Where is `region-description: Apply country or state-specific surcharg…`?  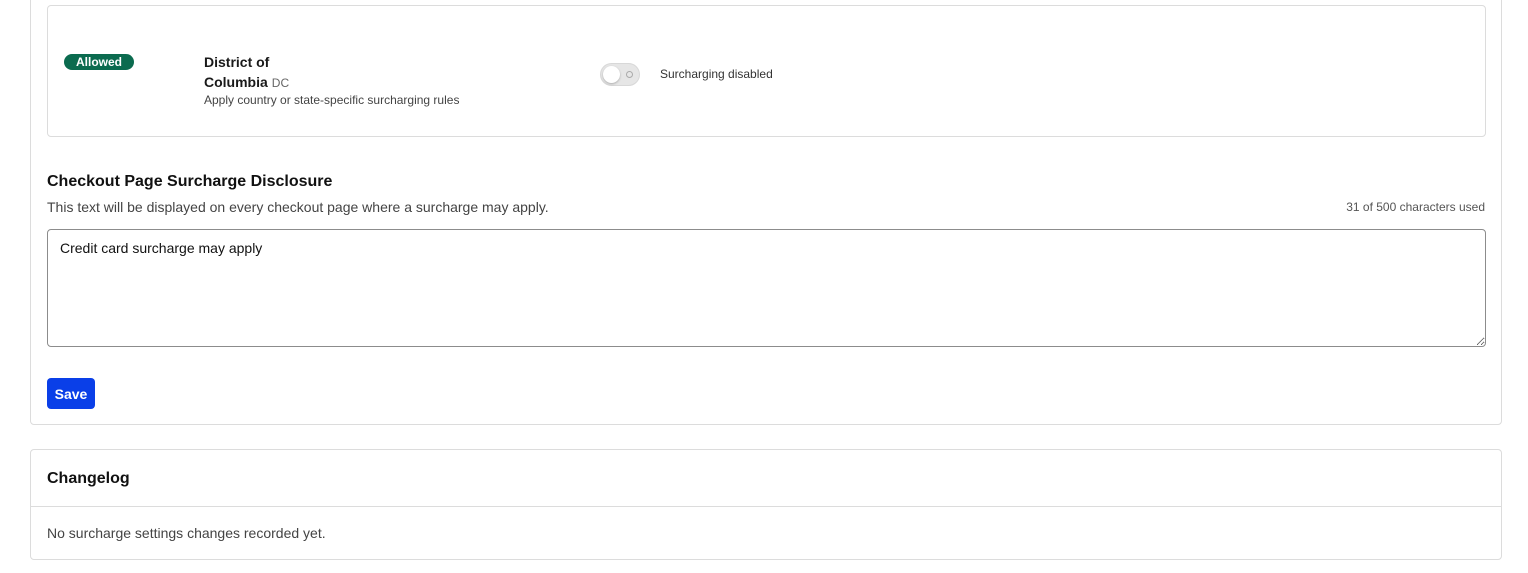 region-description: Apply country or state-specific surcharg… is located at coordinates (332, 100).